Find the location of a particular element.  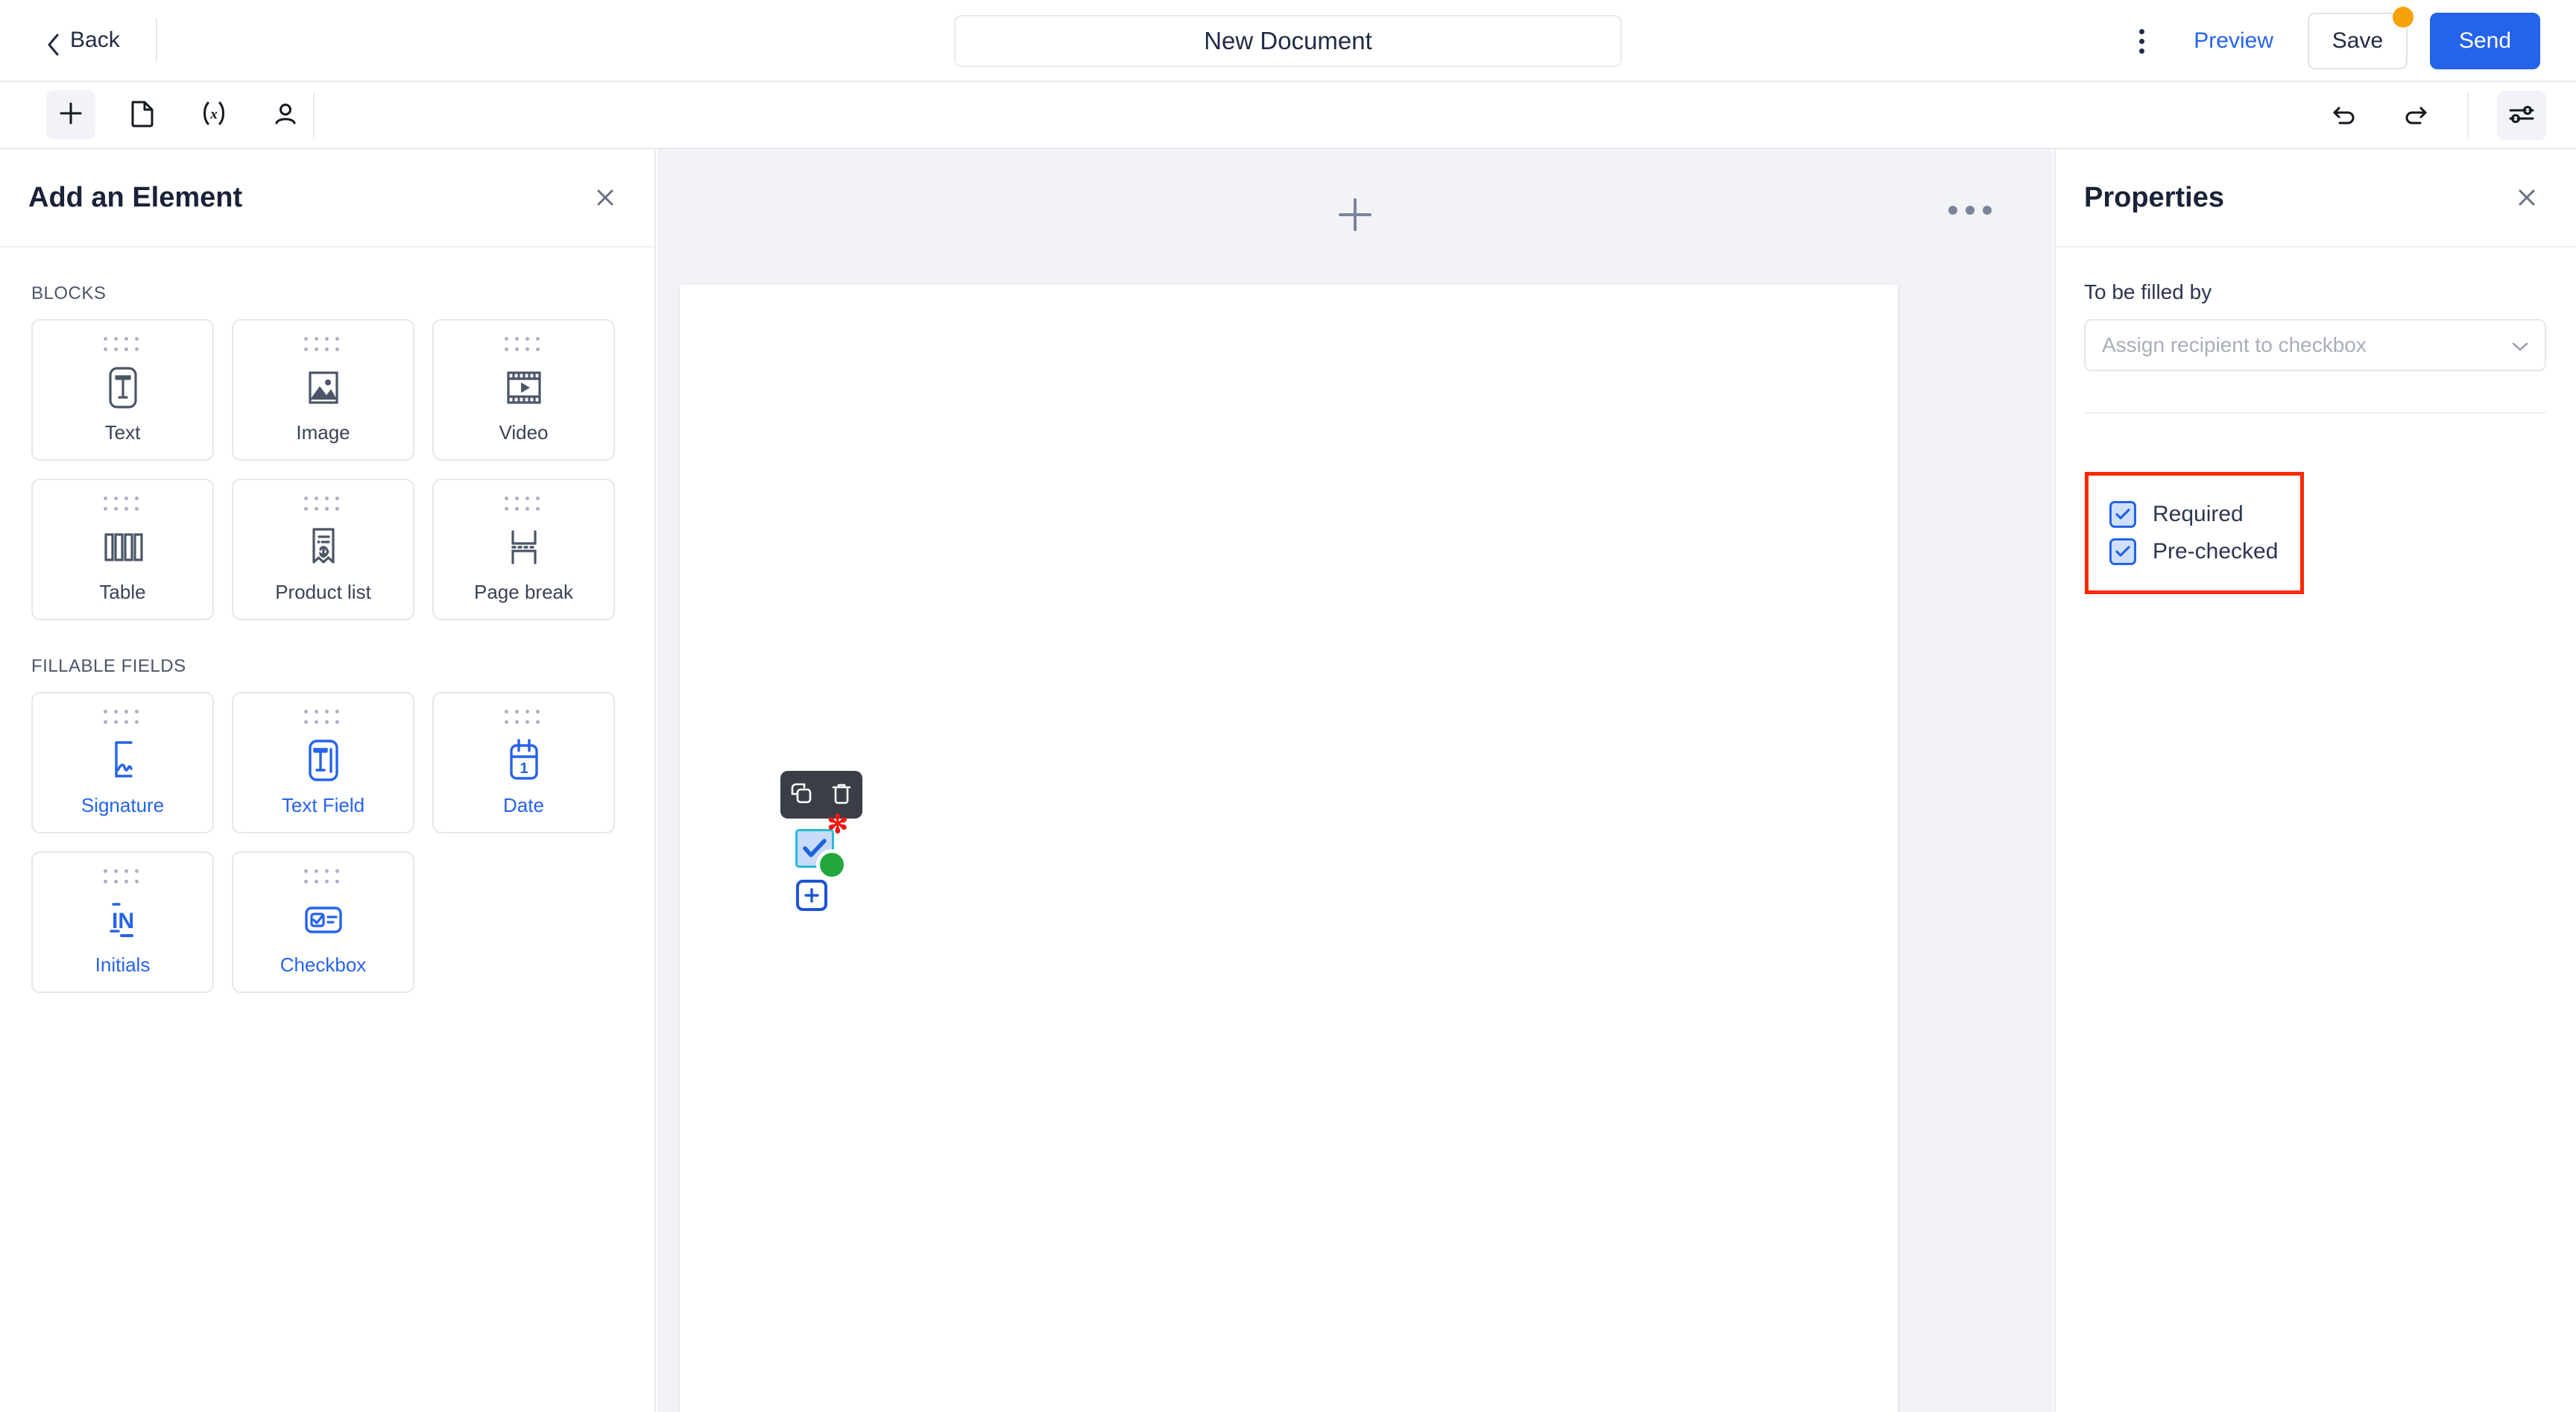

chevron-left-icon is located at coordinates (53, 45).